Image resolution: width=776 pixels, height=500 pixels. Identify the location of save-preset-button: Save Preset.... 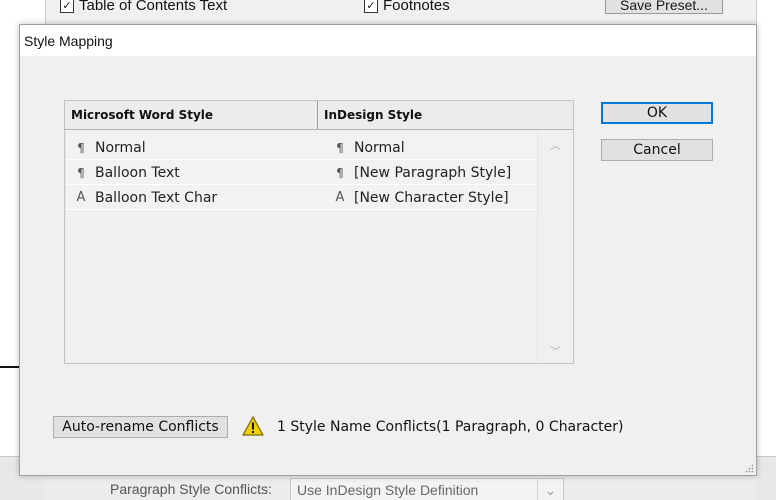
(664, 7).